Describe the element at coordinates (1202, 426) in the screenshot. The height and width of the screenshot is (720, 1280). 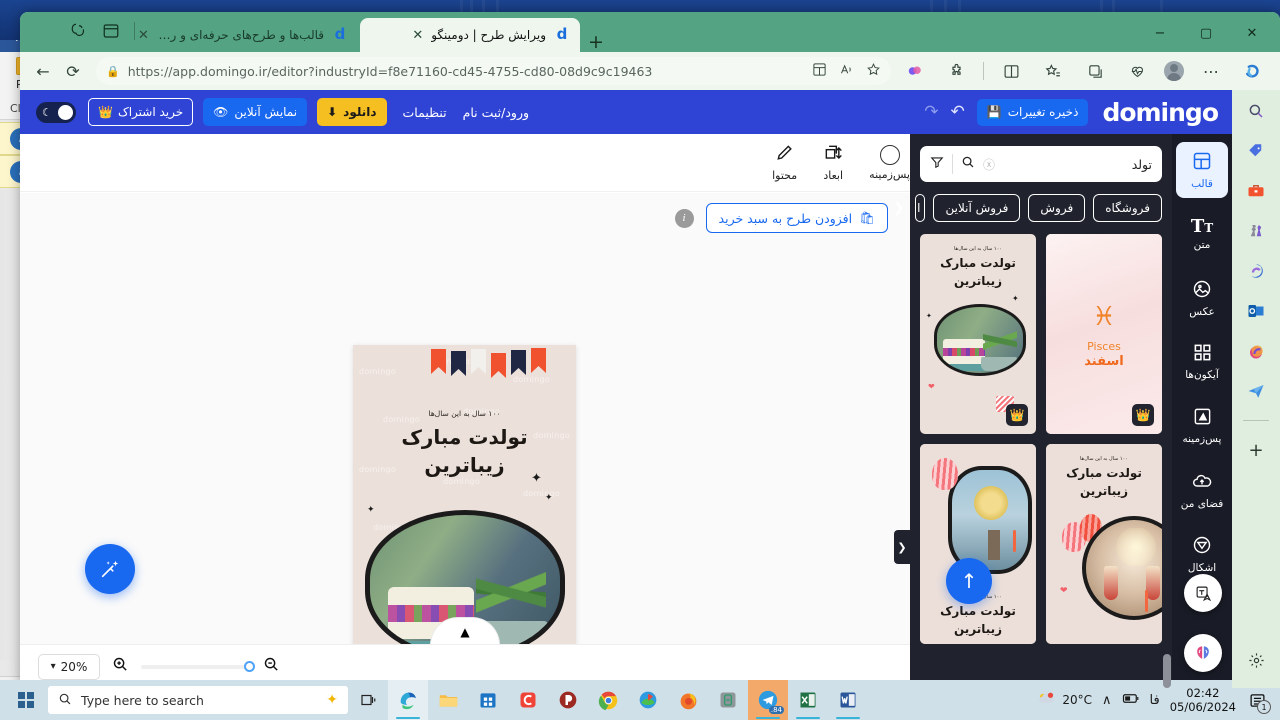
I see `sidebar-item-background: پس‌زمینه` at that location.